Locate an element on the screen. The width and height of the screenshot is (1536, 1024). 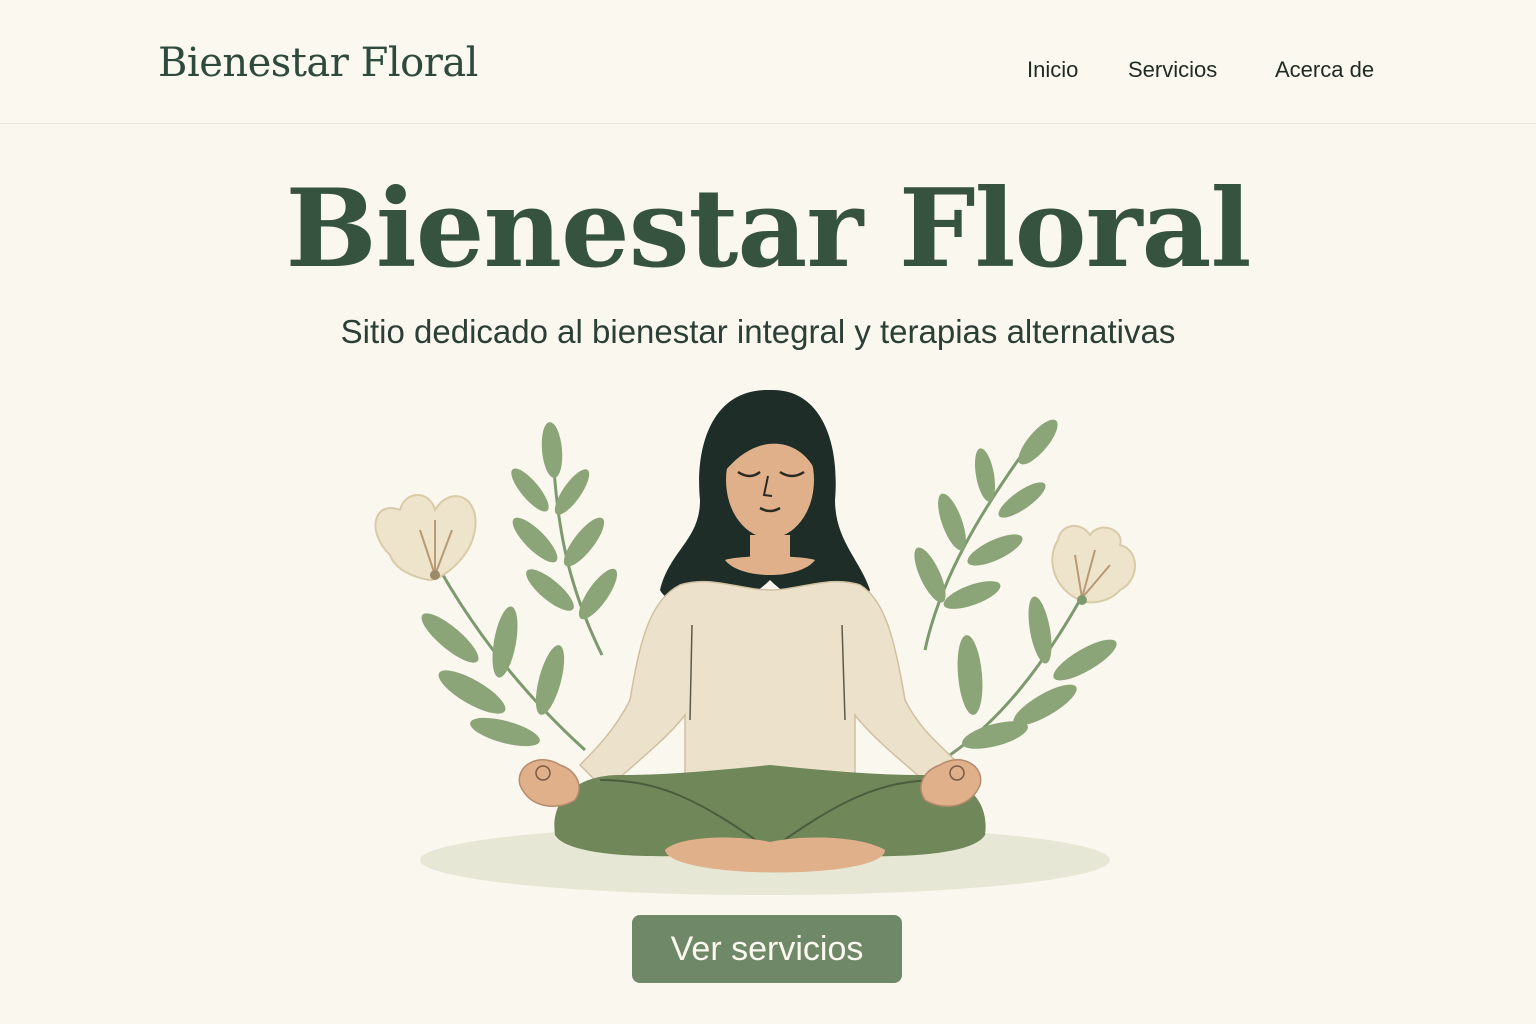
main-nav: Inicio Servicios Acerca de is located at coordinates (768, 72).